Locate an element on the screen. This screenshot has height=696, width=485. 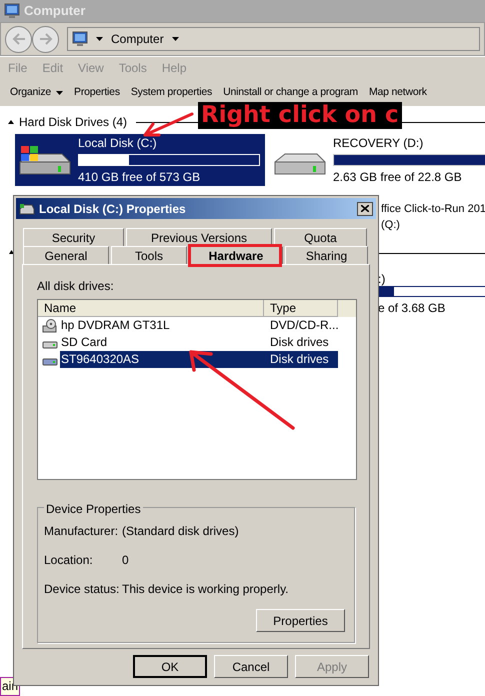
toolbar-button: Properties is located at coordinates (97, 92).